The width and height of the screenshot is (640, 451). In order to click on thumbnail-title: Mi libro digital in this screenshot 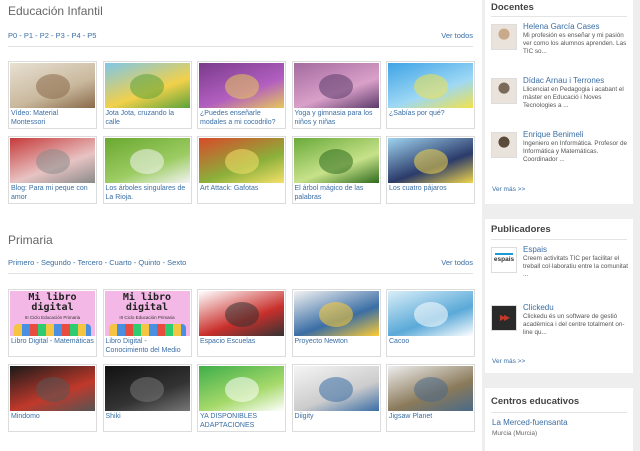, I will do `click(52, 302)`.